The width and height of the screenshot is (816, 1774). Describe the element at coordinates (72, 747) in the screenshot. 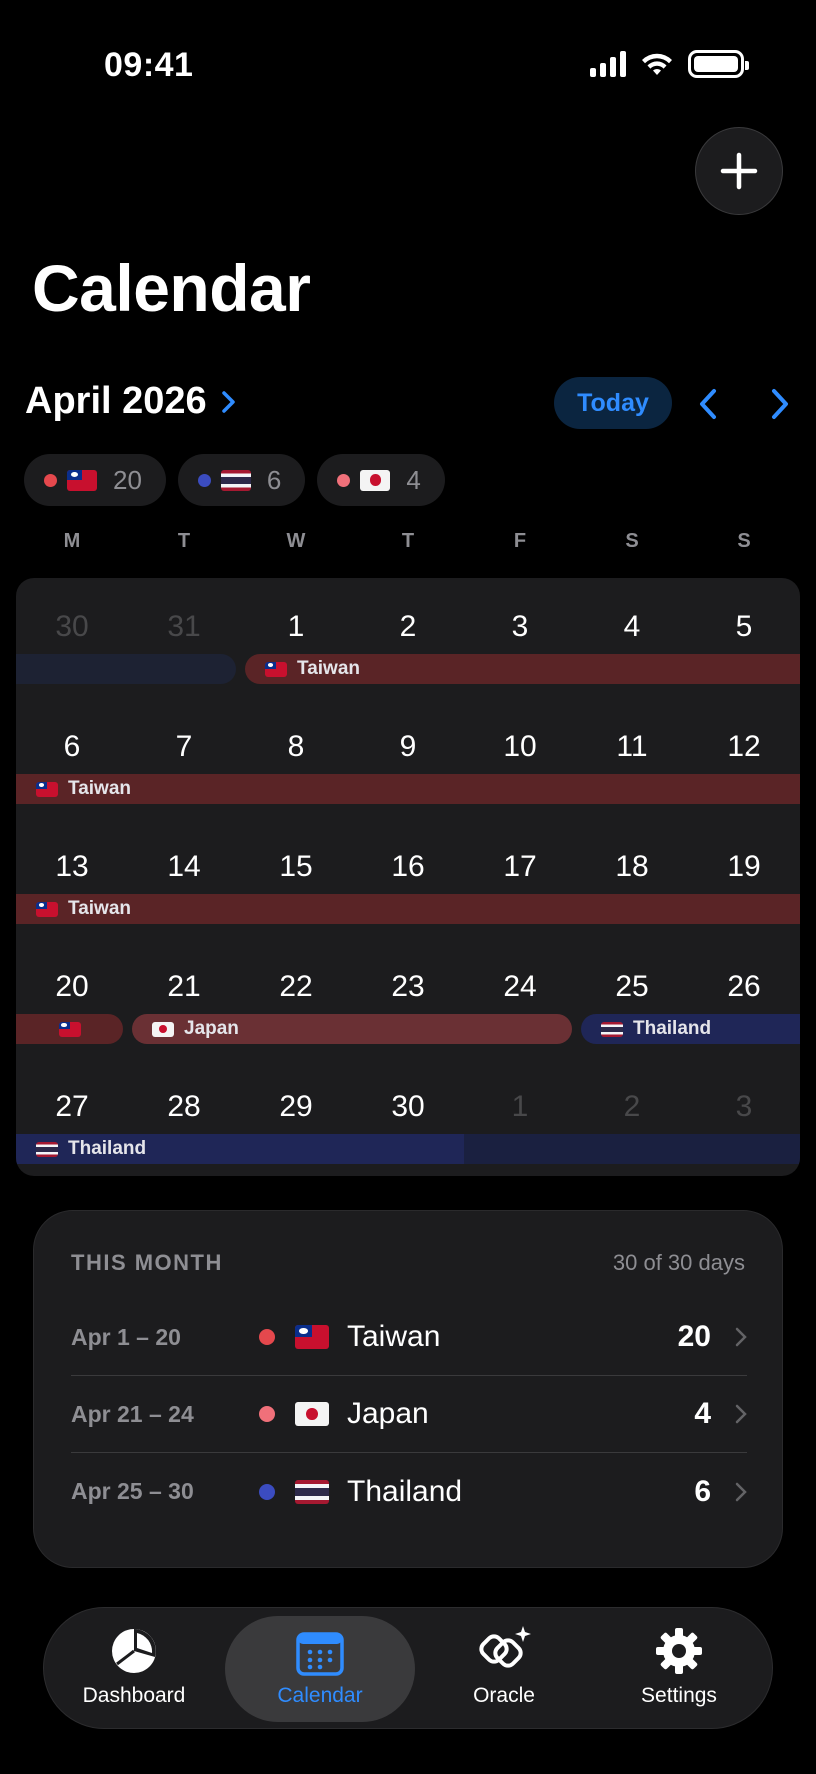

I see `day-cell: 6` at that location.